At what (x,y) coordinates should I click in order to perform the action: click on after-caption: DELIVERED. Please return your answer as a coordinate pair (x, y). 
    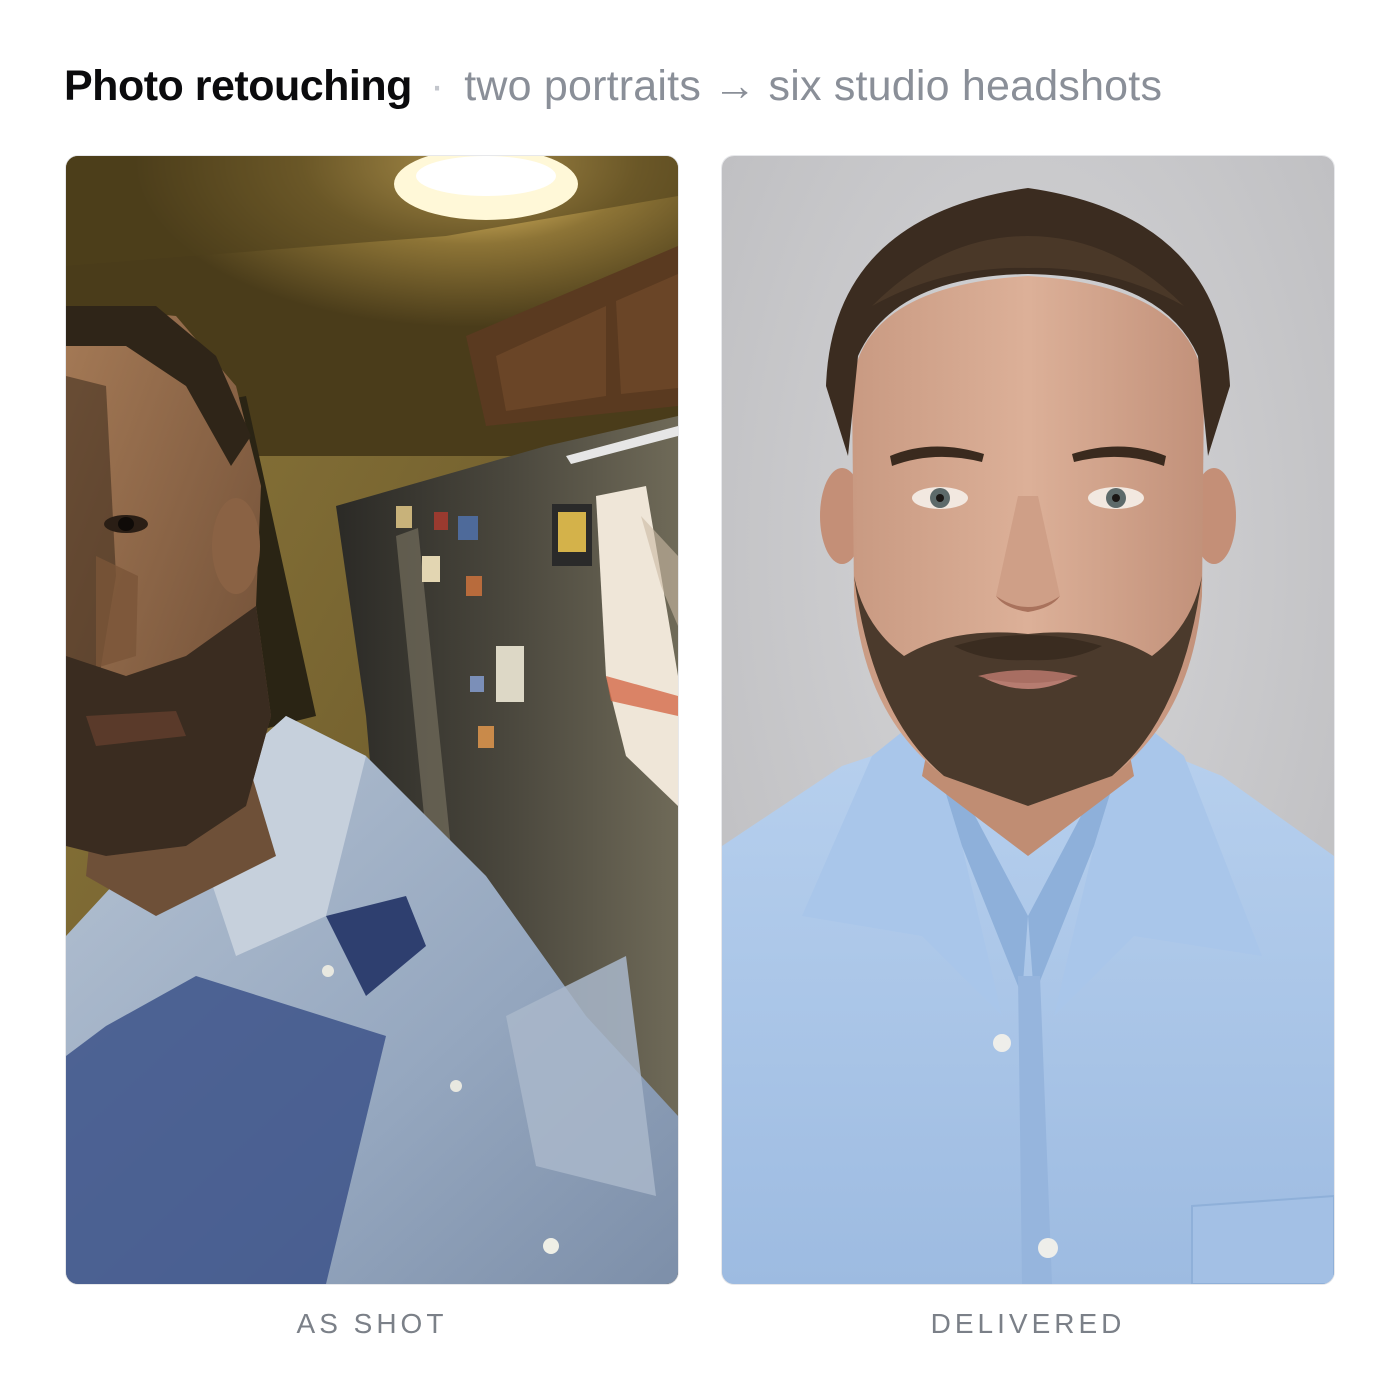
    Looking at the image, I should click on (1028, 1323).